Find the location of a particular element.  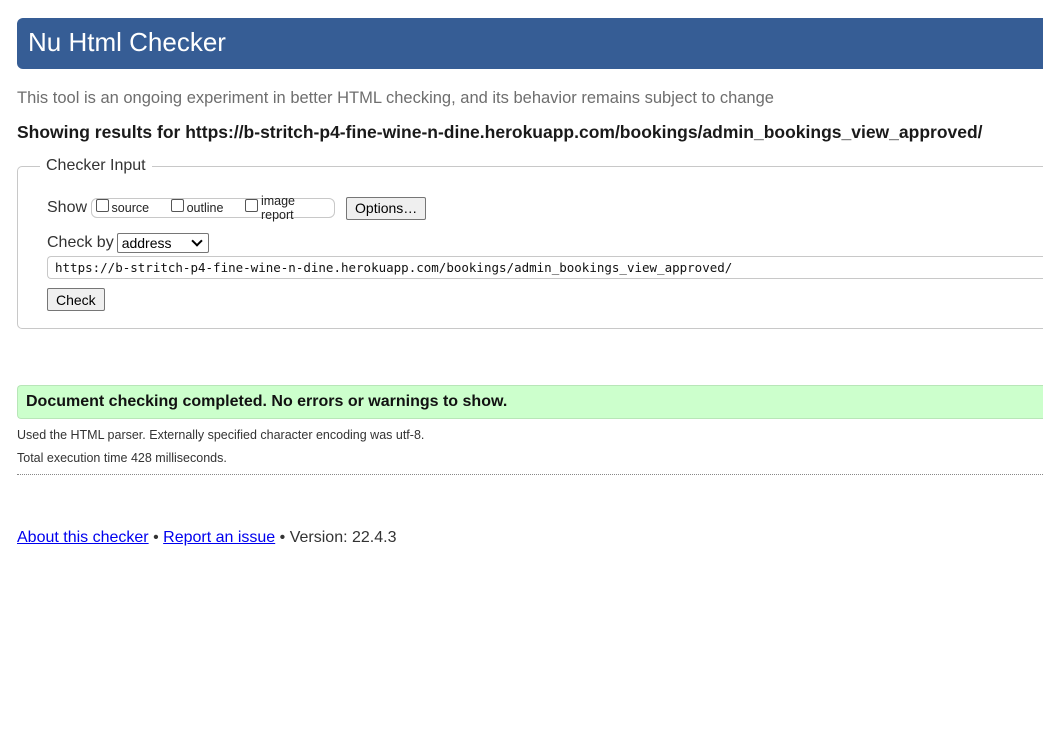

check-by-select: address is located at coordinates (162, 243).